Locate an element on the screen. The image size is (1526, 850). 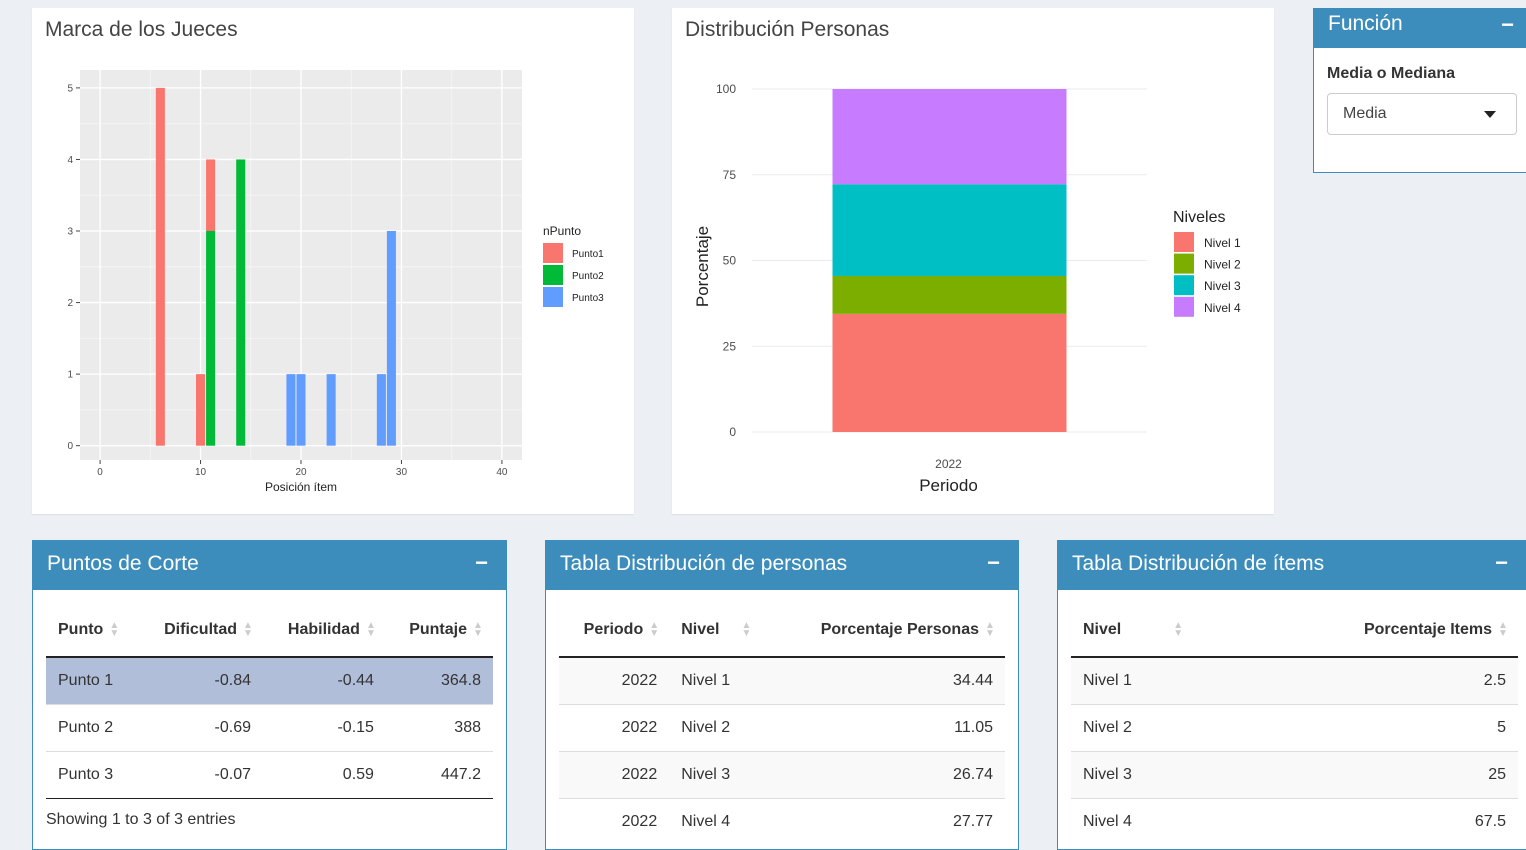
cell-porcentaje: 11.05 is located at coordinates (894, 728).